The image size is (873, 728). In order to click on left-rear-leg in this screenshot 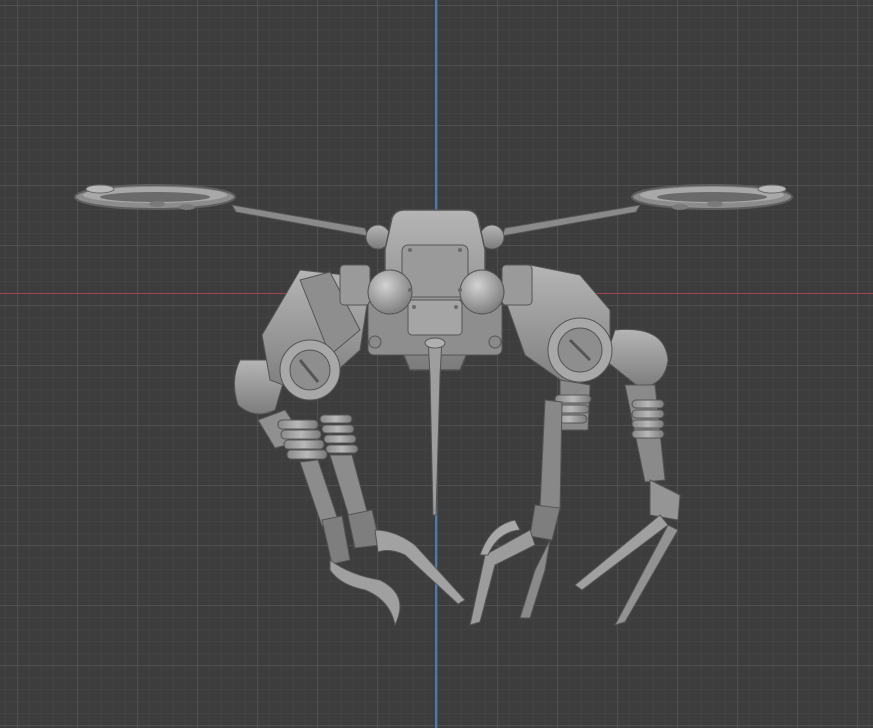, I will do `click(317, 493)`.